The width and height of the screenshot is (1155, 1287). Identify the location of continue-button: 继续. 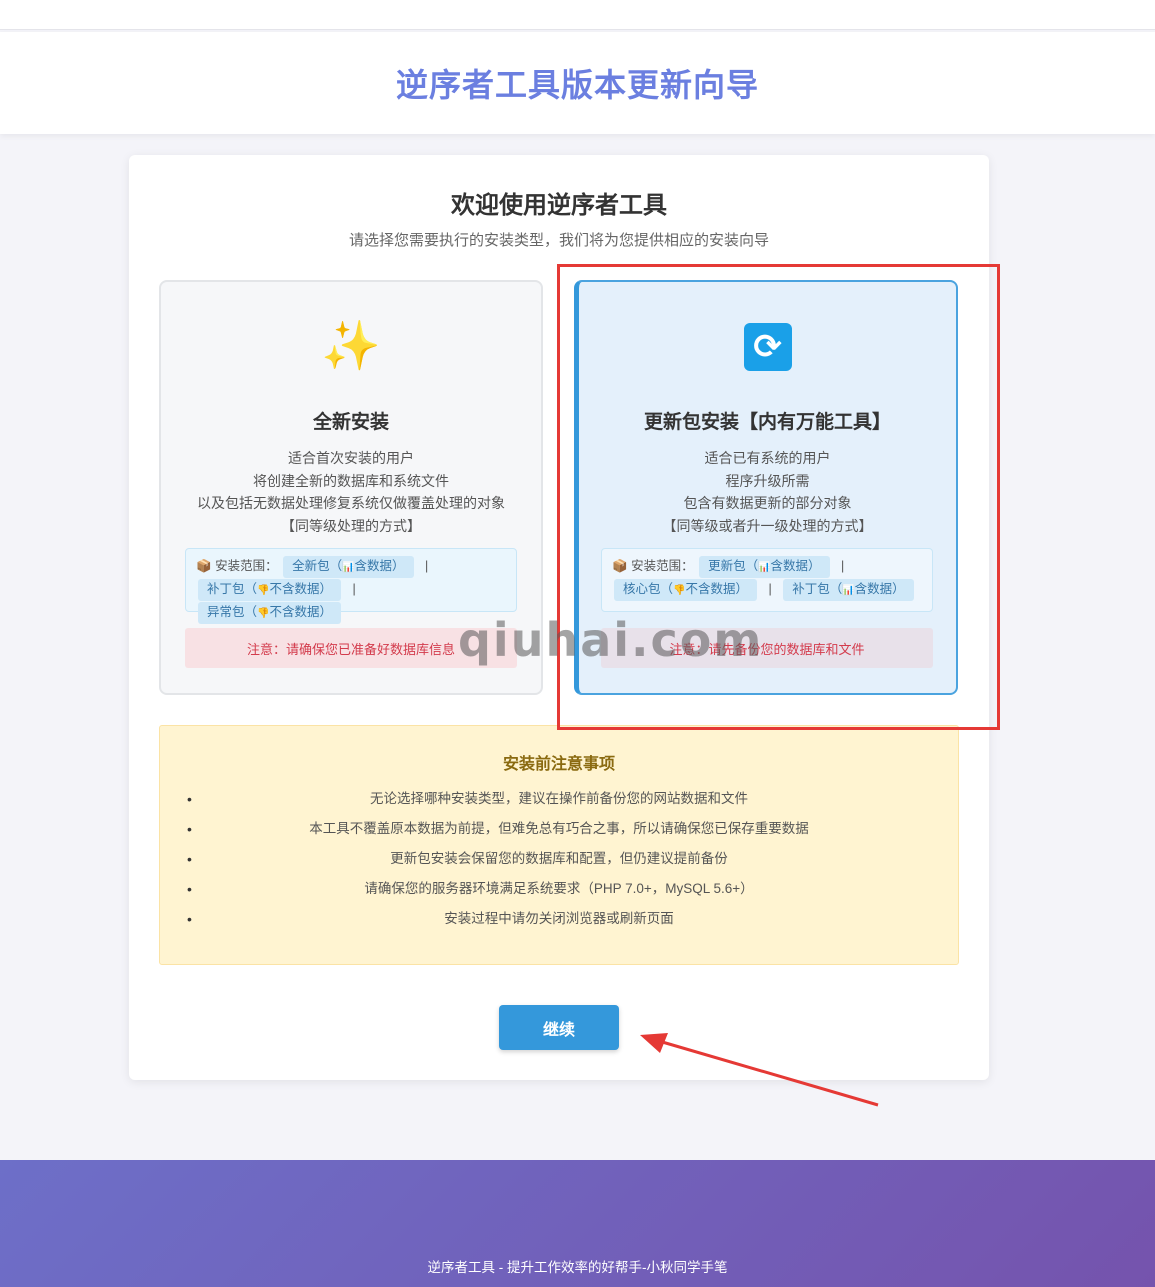
(559, 1027).